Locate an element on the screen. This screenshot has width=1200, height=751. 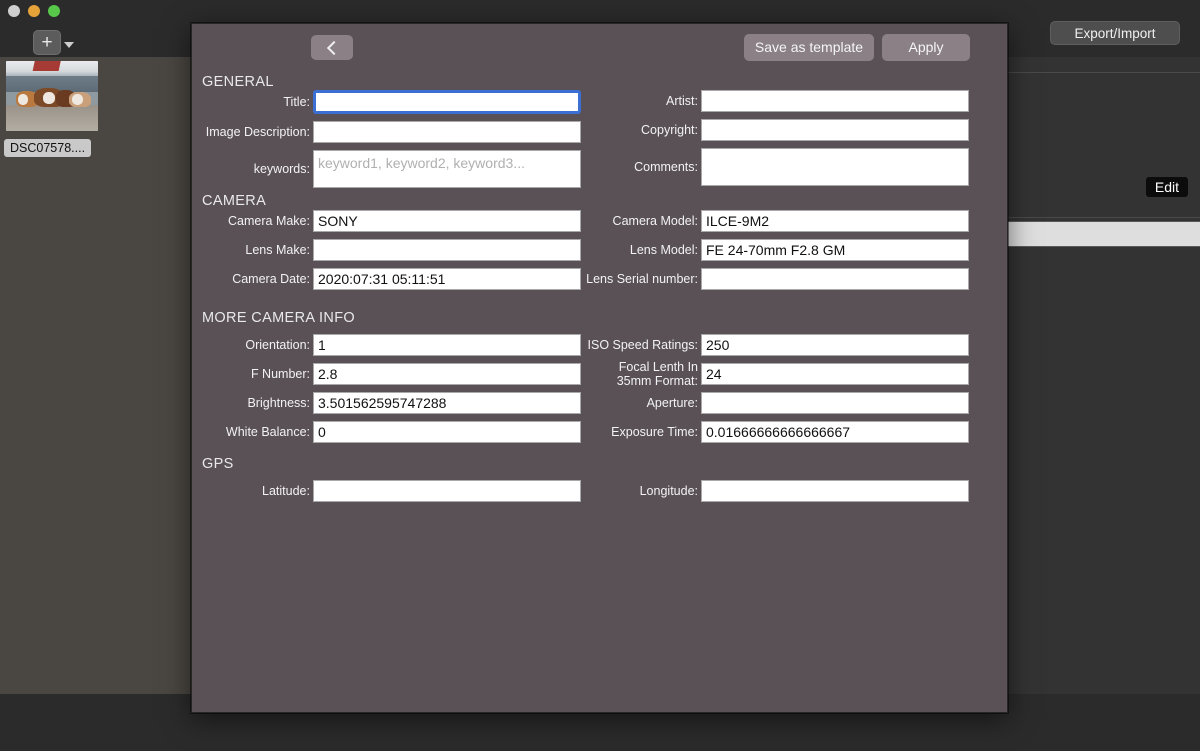
field-label: Title: is located at coordinates (296, 102).